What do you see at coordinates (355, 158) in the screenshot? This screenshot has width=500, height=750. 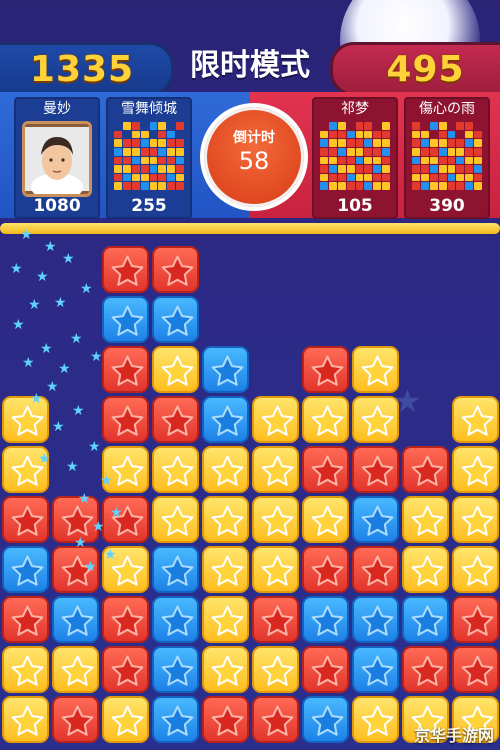 I see `player-card-3: 祁梦 105` at bounding box center [355, 158].